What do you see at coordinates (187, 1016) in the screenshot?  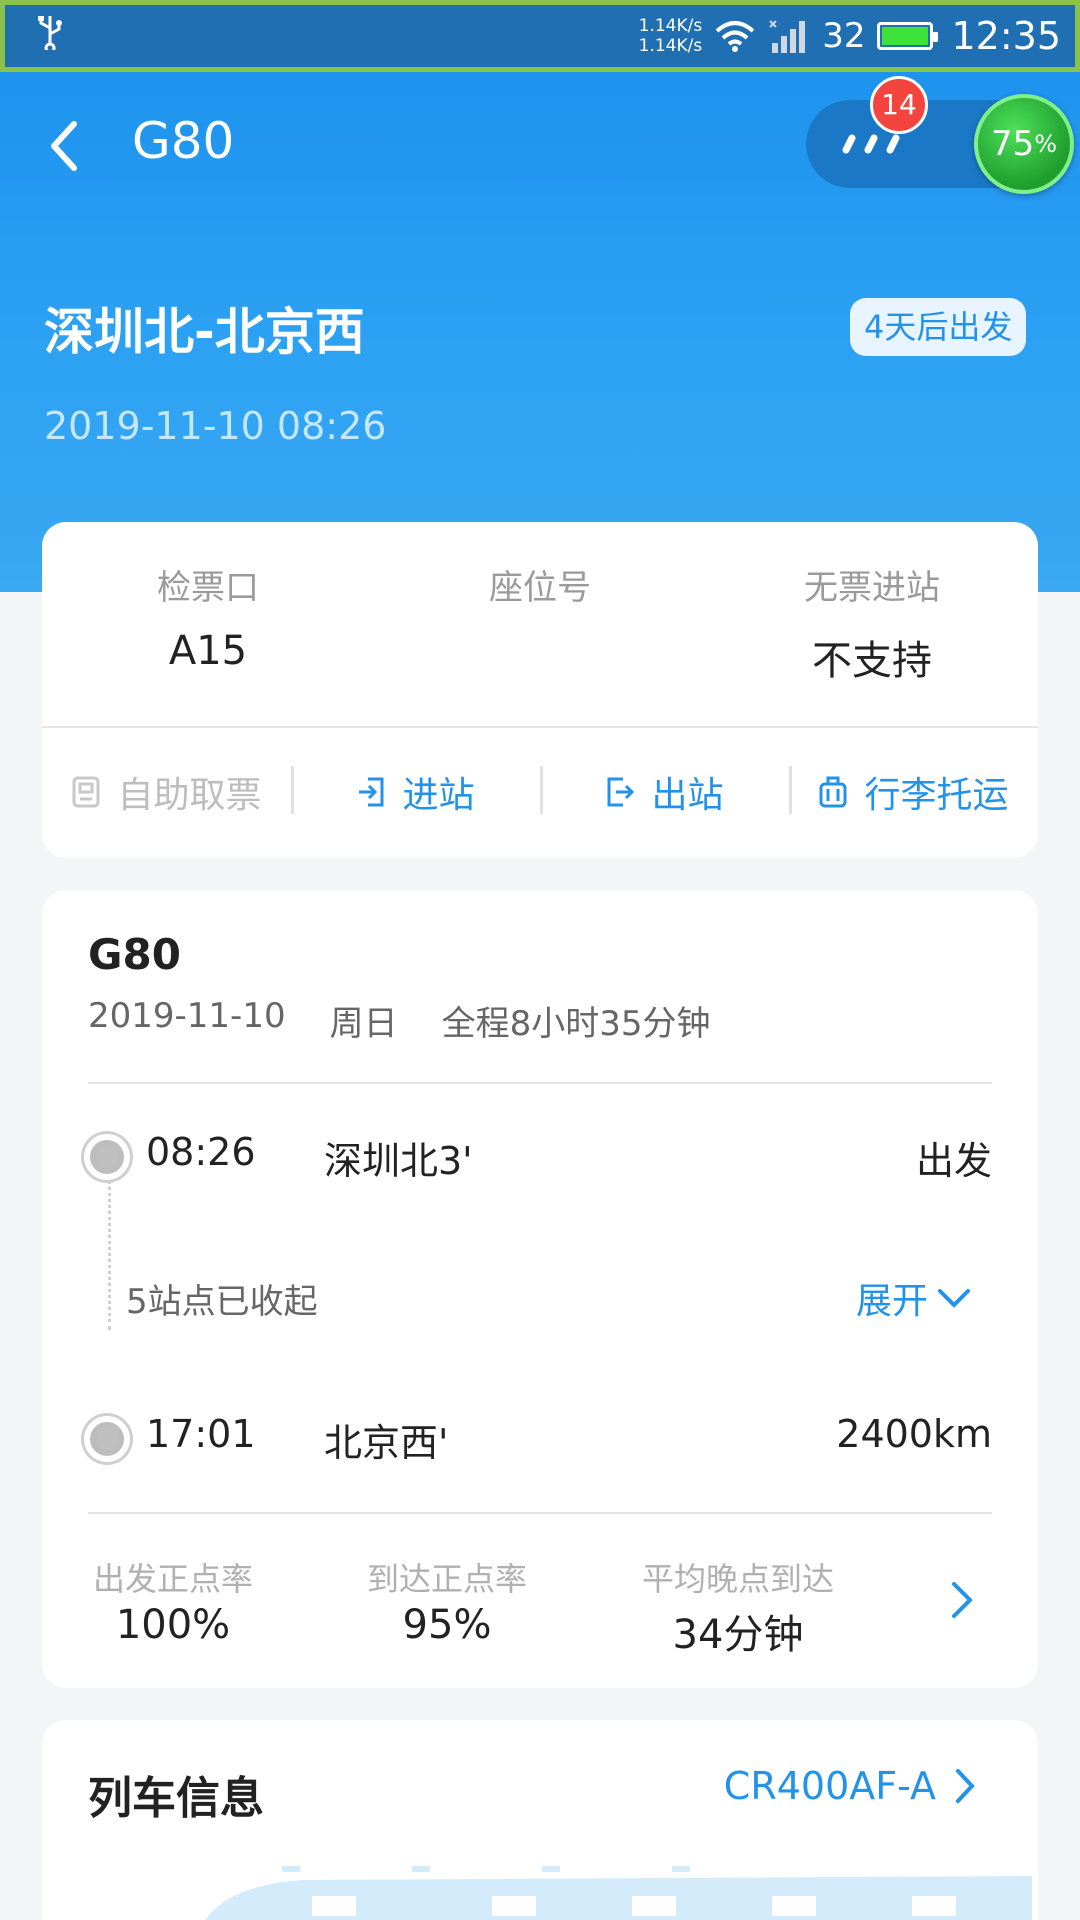 I see `trip-date: 2019-11-10` at bounding box center [187, 1016].